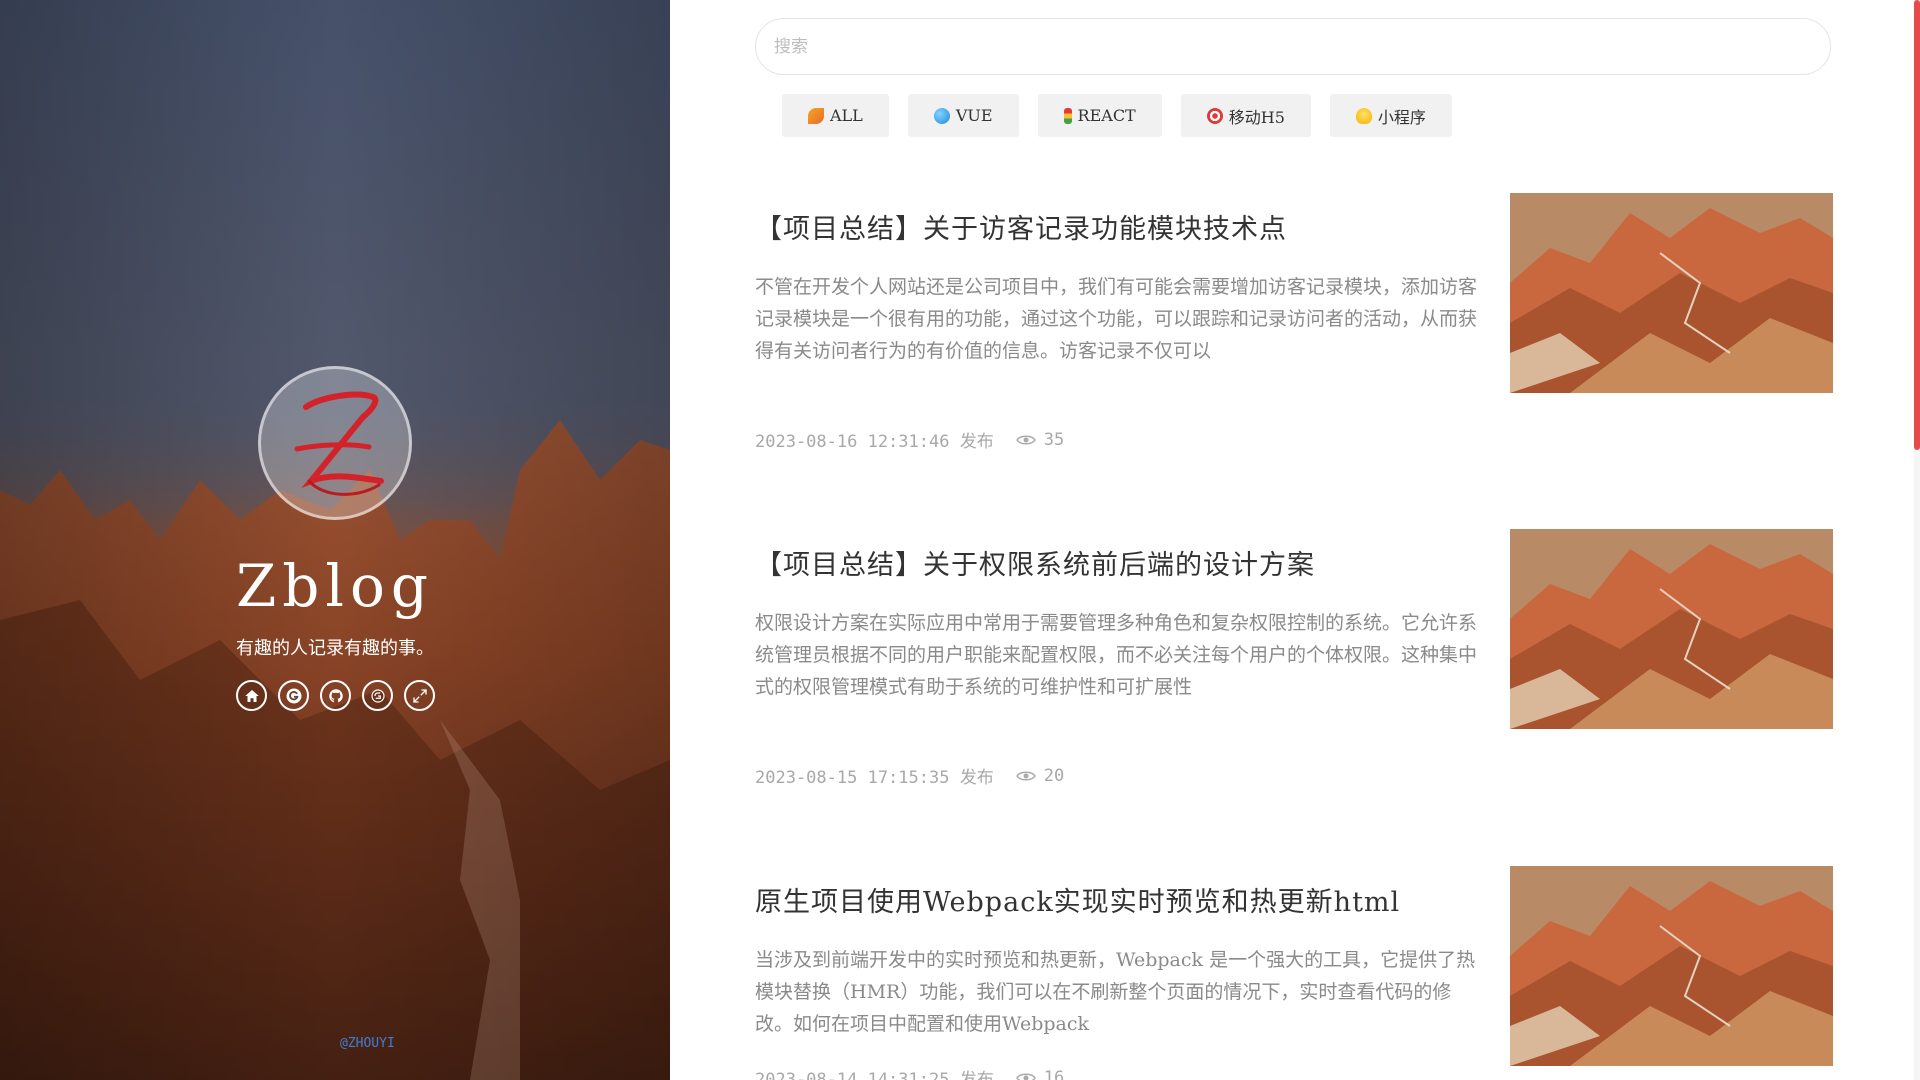  I want to click on post-title: 【项目总结】关于访客记录功能模块技术点, so click(1021, 226).